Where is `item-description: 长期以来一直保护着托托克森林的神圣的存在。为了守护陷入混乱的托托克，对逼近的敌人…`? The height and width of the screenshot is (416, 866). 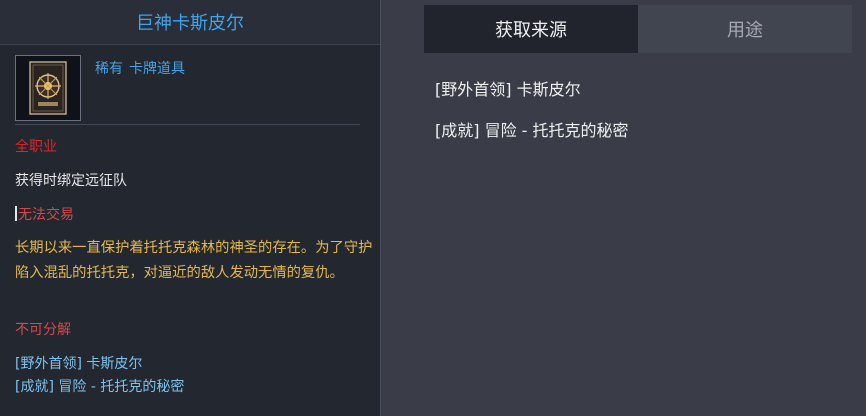 item-description: 长期以来一直保护着托托克森林的神圣的存在。为了守护陷入混乱的托托克，对逼近的敌人… is located at coordinates (194, 260).